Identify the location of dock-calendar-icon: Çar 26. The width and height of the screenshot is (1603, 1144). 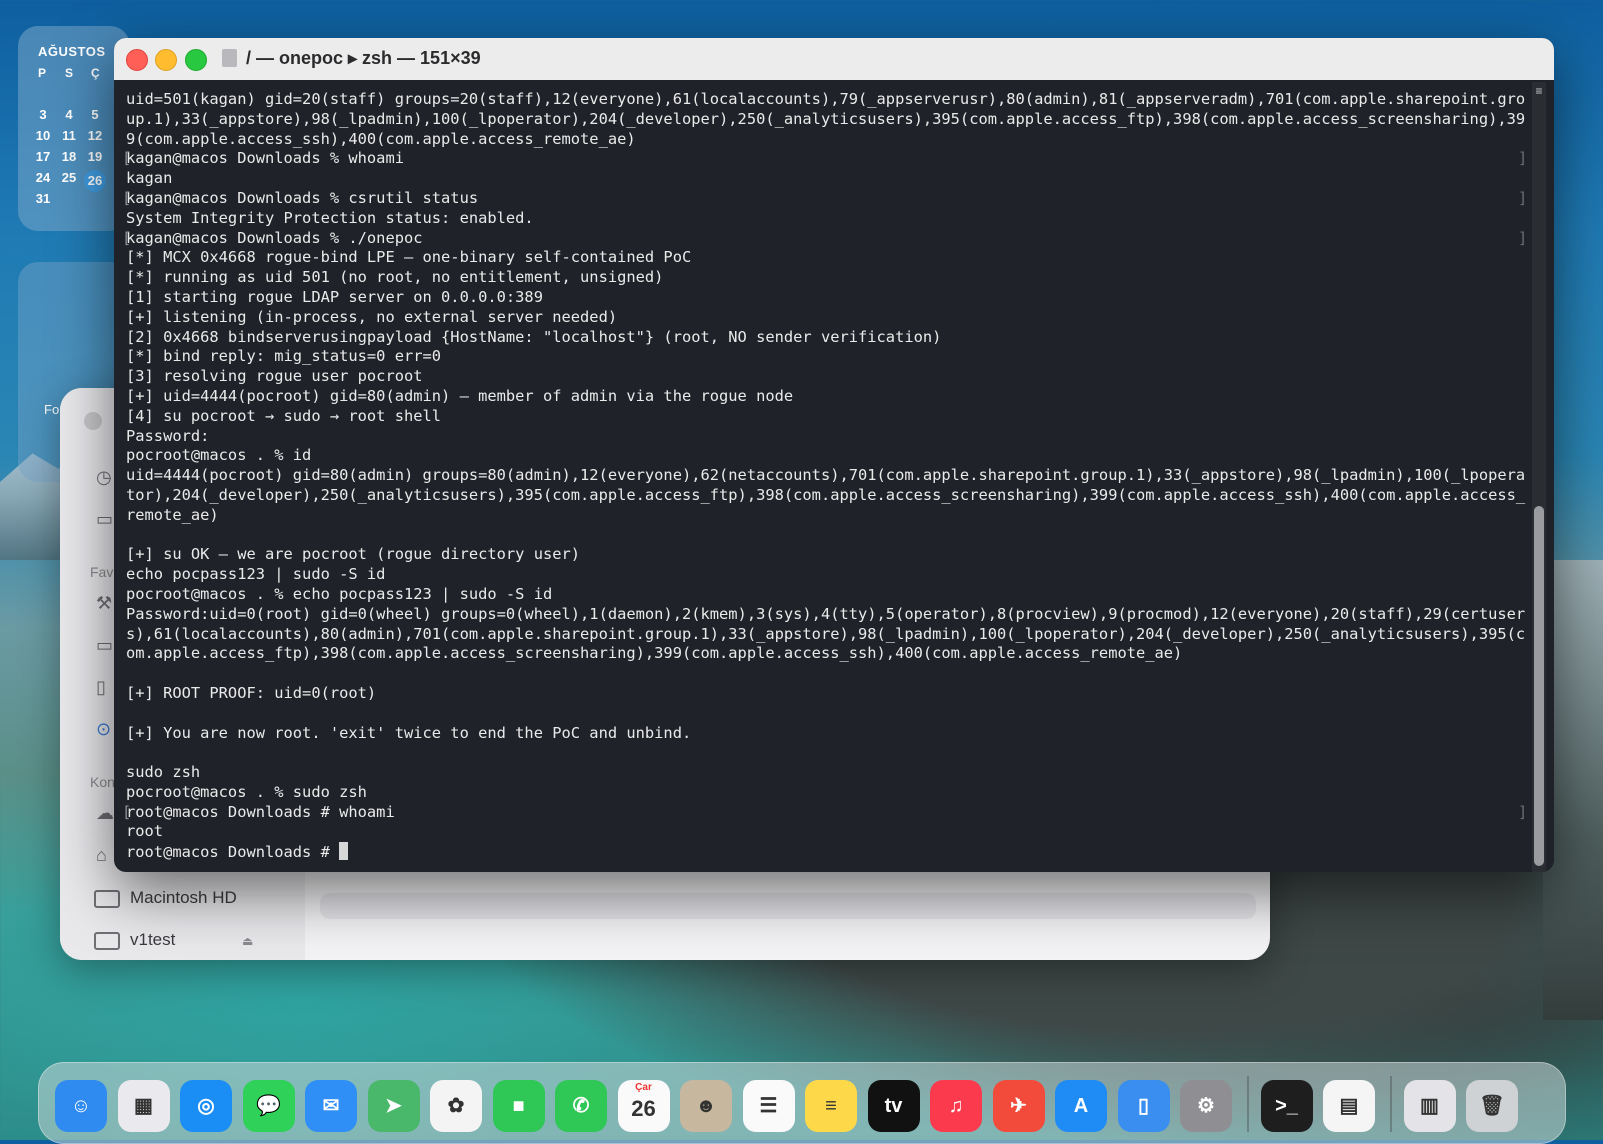
(643, 1106).